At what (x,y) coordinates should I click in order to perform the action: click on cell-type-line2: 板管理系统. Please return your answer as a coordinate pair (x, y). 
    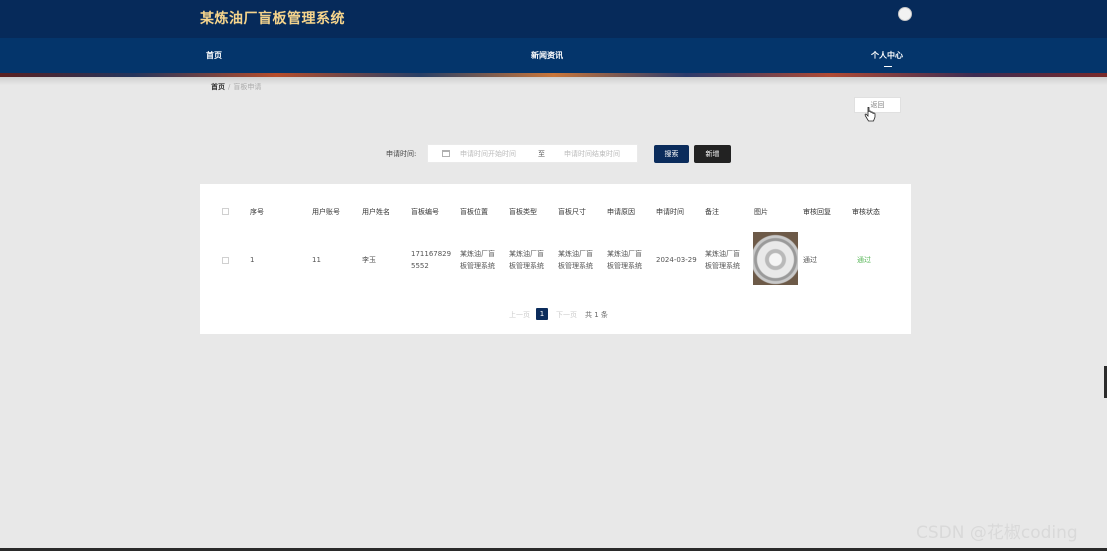
    Looking at the image, I should click on (526, 266).